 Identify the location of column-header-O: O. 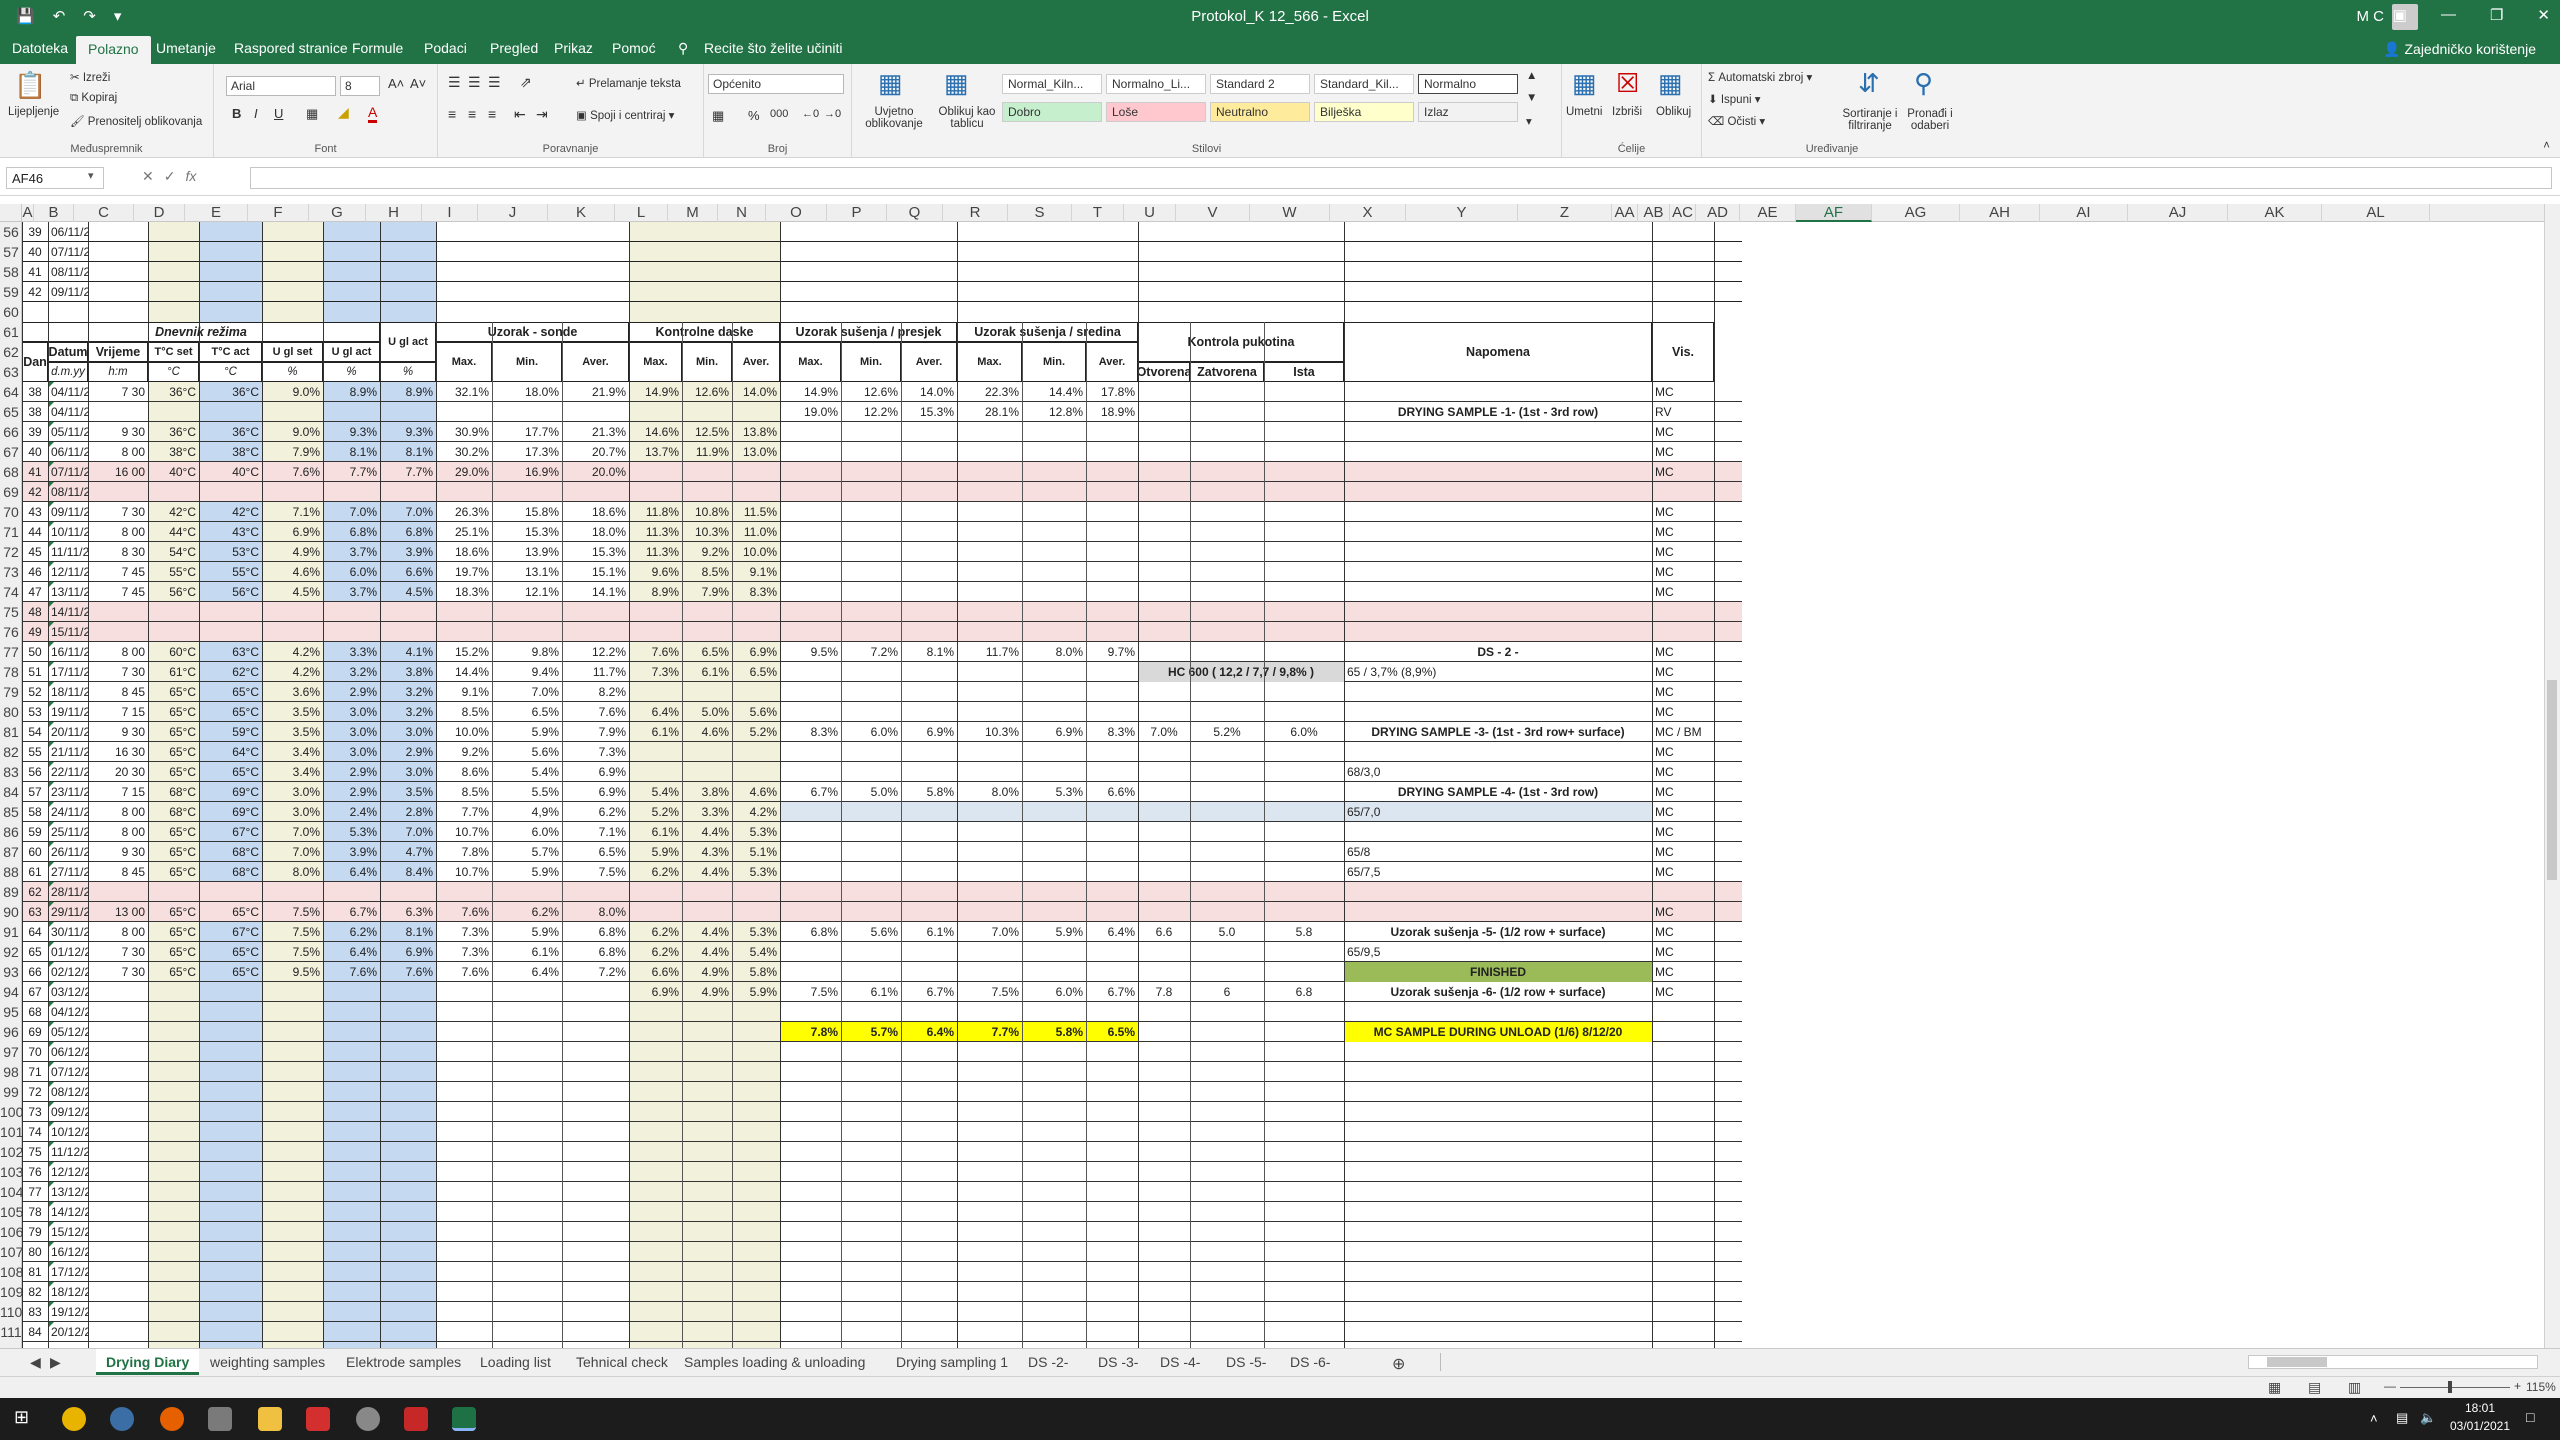
(796, 213).